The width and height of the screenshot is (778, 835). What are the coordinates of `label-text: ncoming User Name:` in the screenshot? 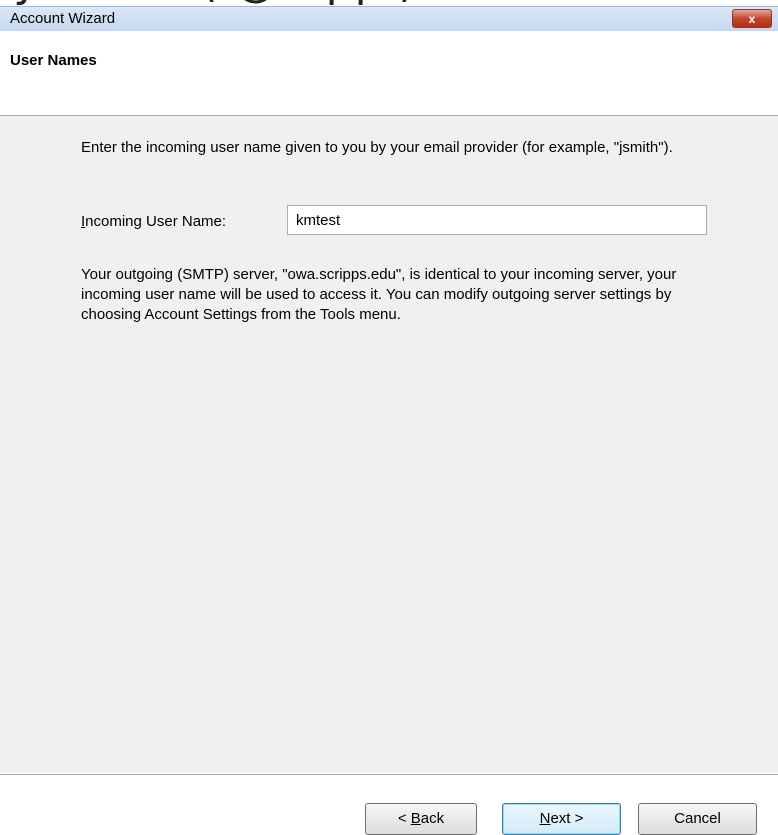 It's located at (156, 221).